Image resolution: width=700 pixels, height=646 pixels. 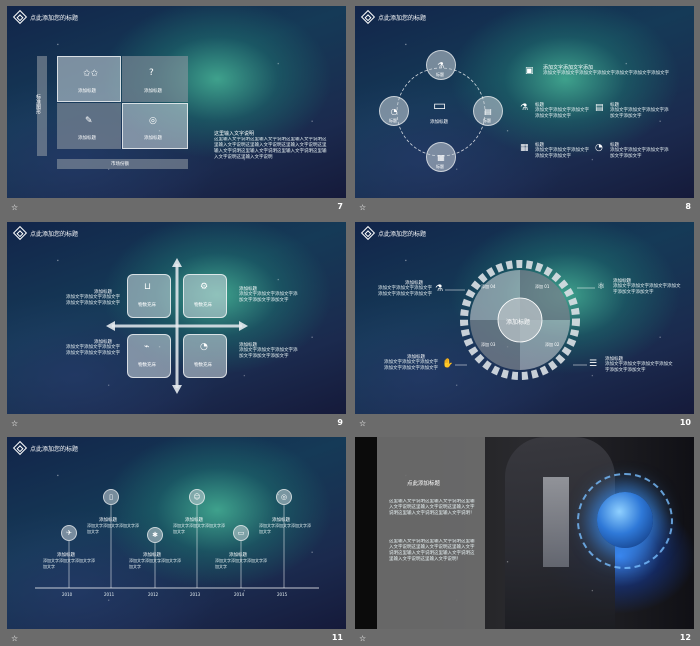 I want to click on year-label: 2011, so click(x=109, y=594).